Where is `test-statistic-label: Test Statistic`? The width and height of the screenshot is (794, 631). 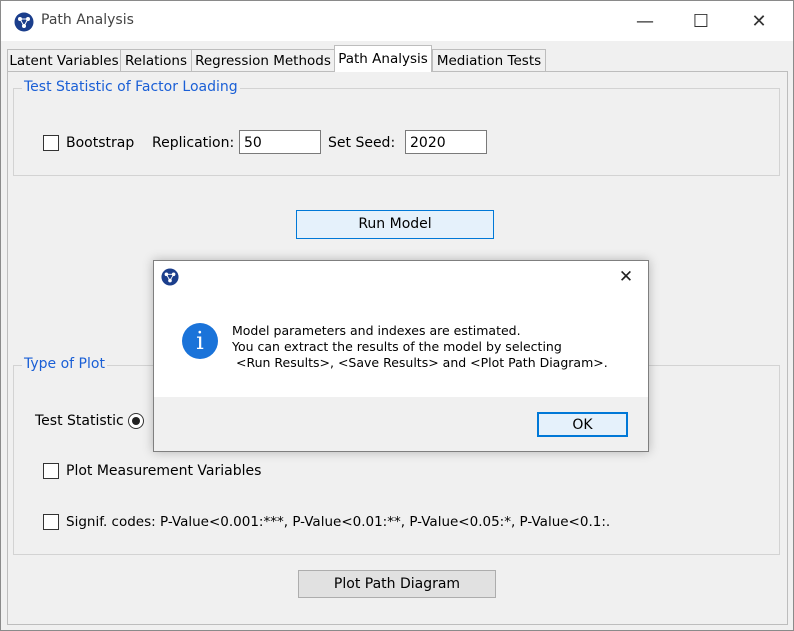 test-statistic-label: Test Statistic is located at coordinates (79, 421).